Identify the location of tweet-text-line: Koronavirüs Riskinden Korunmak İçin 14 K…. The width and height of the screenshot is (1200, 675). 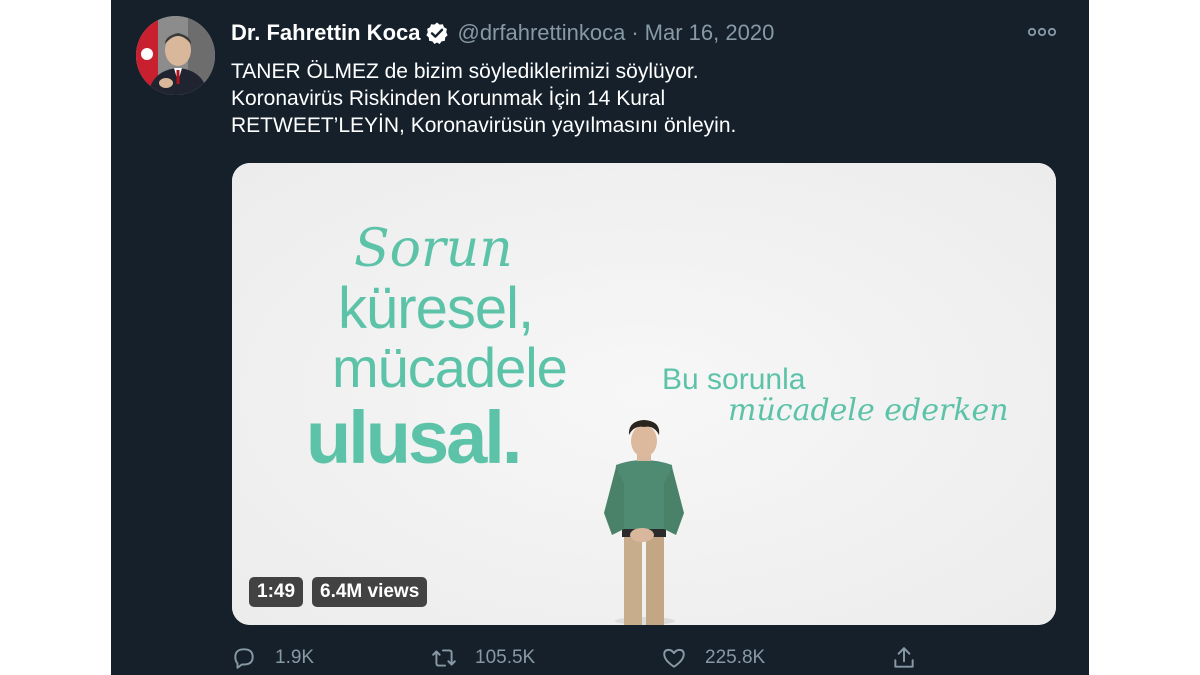
(448, 98).